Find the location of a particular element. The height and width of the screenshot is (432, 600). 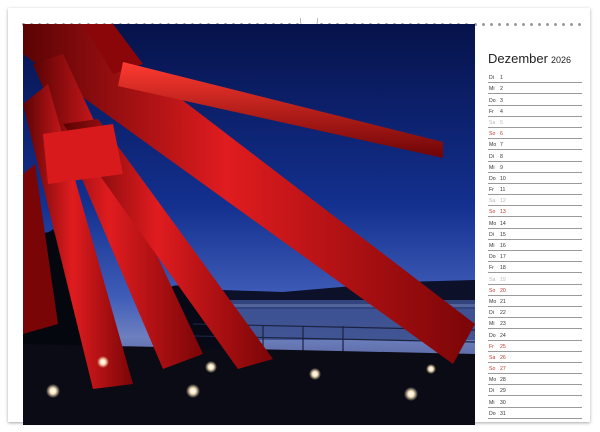

day-number: 27 is located at coordinates (503, 369).